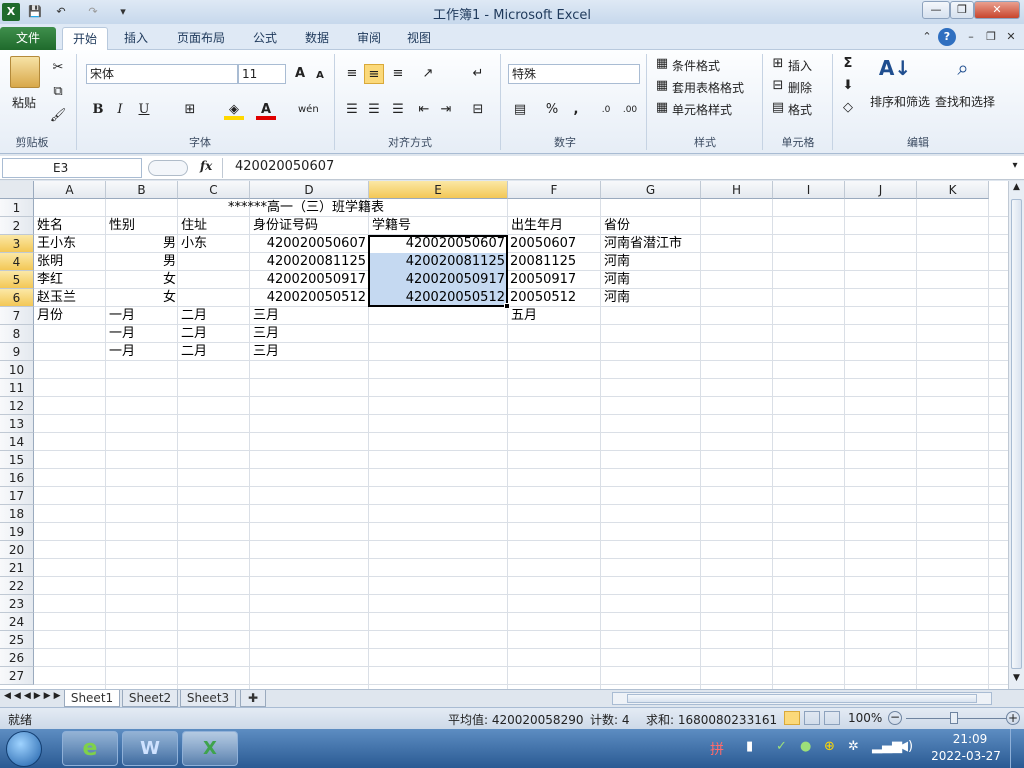 Image resolution: width=1024 pixels, height=768 pixels. What do you see at coordinates (478, 110) in the screenshot?
I see `merge-center-icon: ⊟` at bounding box center [478, 110].